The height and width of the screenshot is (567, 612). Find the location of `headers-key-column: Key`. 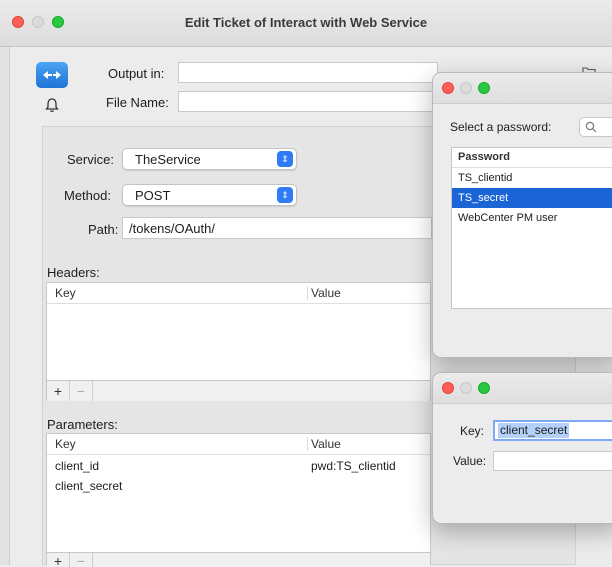

headers-key-column: Key is located at coordinates (65, 293).